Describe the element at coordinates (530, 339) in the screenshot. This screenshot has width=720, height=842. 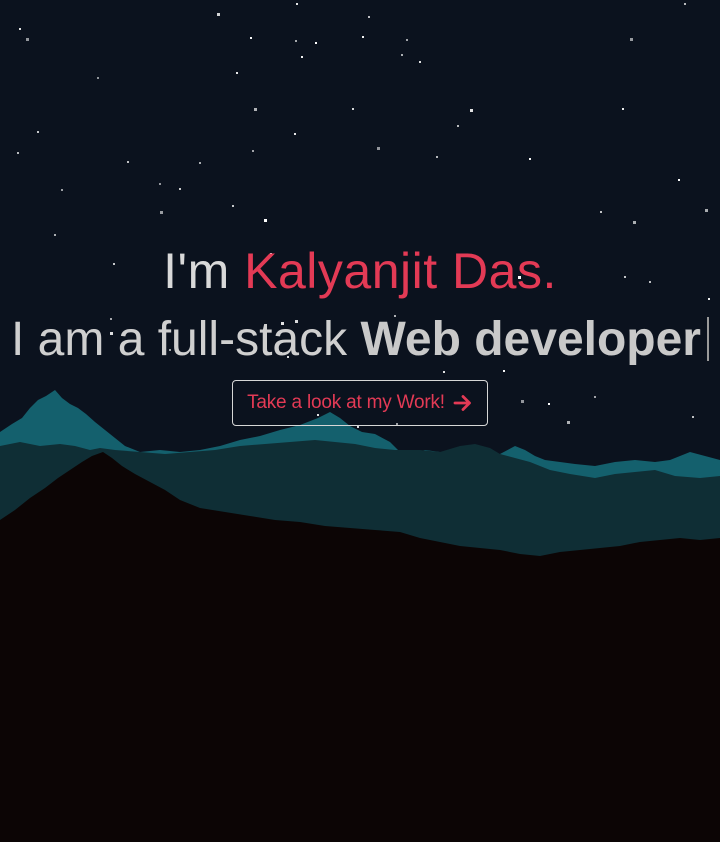
I see `tagline-role: Web developer` at that location.